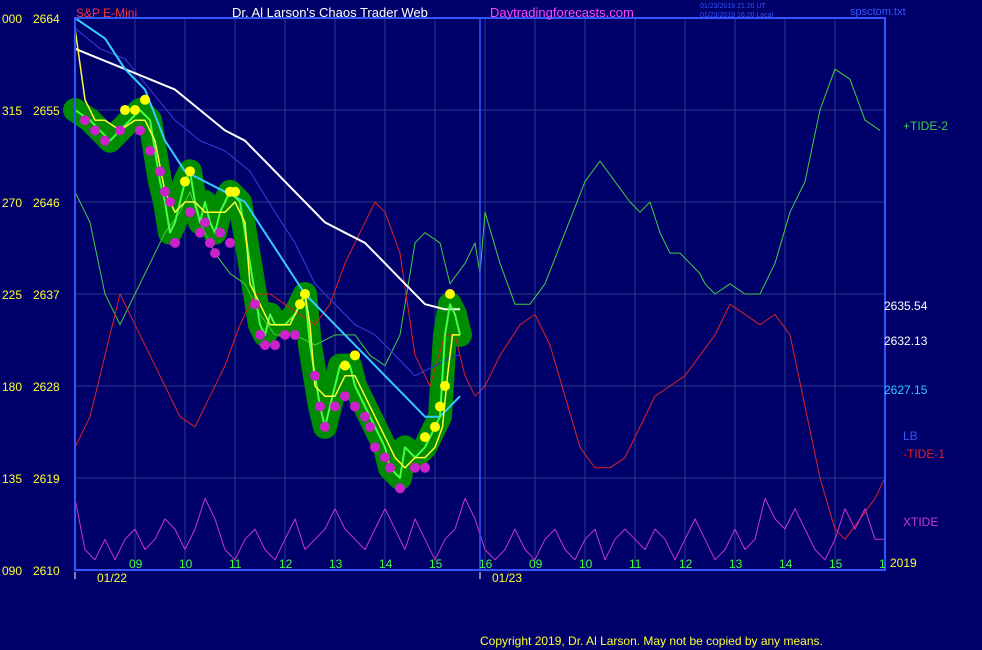 The width and height of the screenshot is (982, 650). I want to click on y-tick-osc: 090, so click(12, 571).